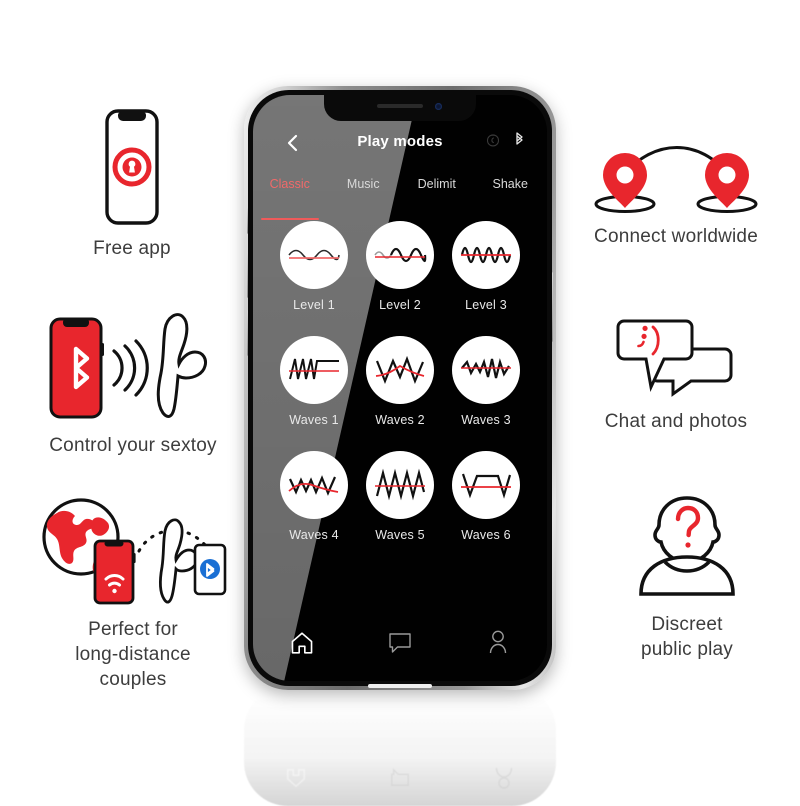 The height and width of the screenshot is (806, 800). I want to click on reflected-home-icon, so click(296, 778).